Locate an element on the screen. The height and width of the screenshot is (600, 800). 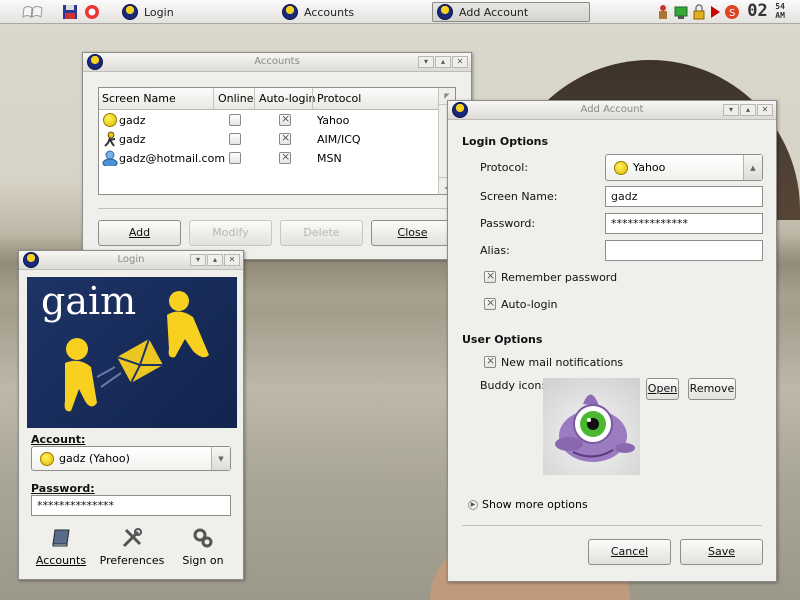
chevron-down-icon: ▼ is located at coordinates (220, 458).